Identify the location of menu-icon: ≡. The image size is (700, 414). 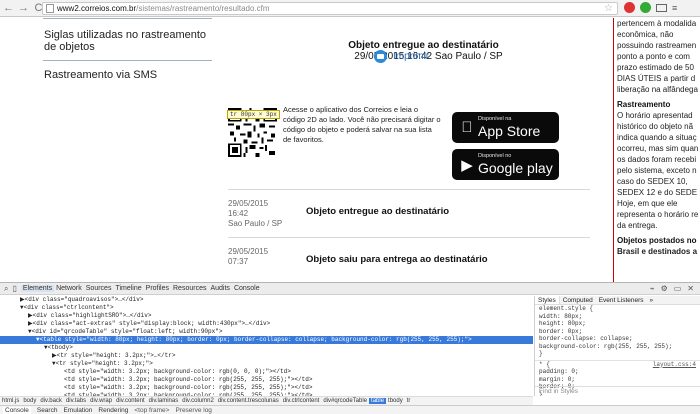
(674, 8).